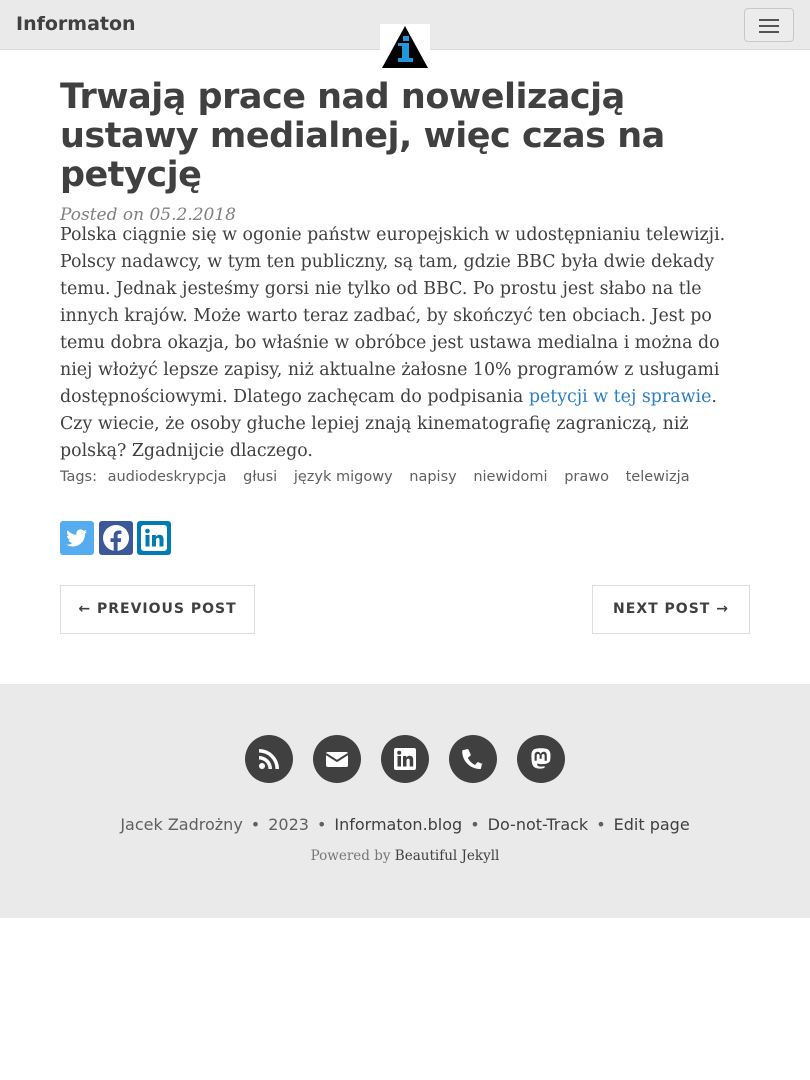 The width and height of the screenshot is (810, 1080). I want to click on twitter-icon, so click(76, 538).